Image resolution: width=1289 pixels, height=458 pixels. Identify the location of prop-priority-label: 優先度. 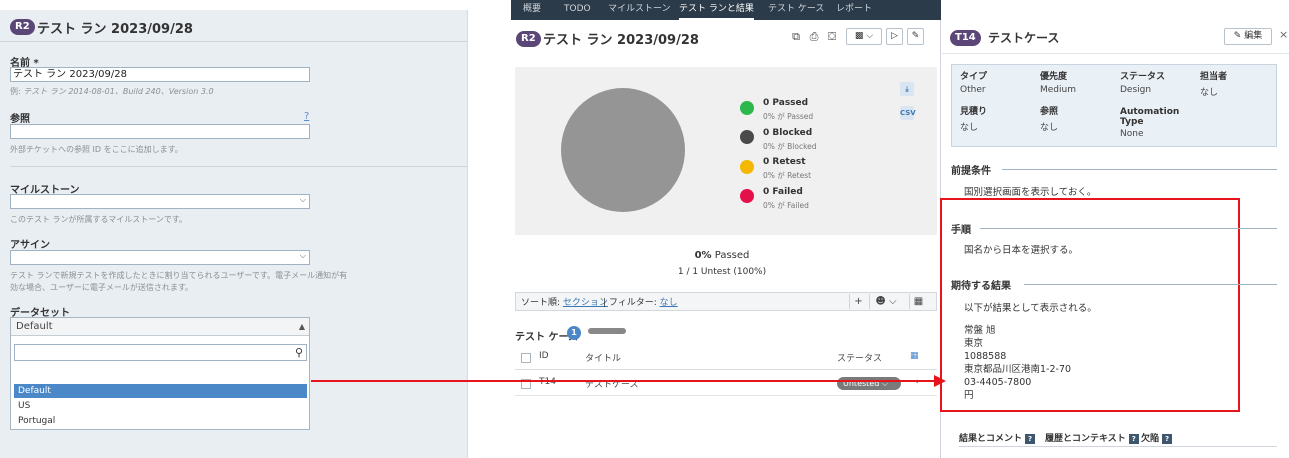
(1054, 77).